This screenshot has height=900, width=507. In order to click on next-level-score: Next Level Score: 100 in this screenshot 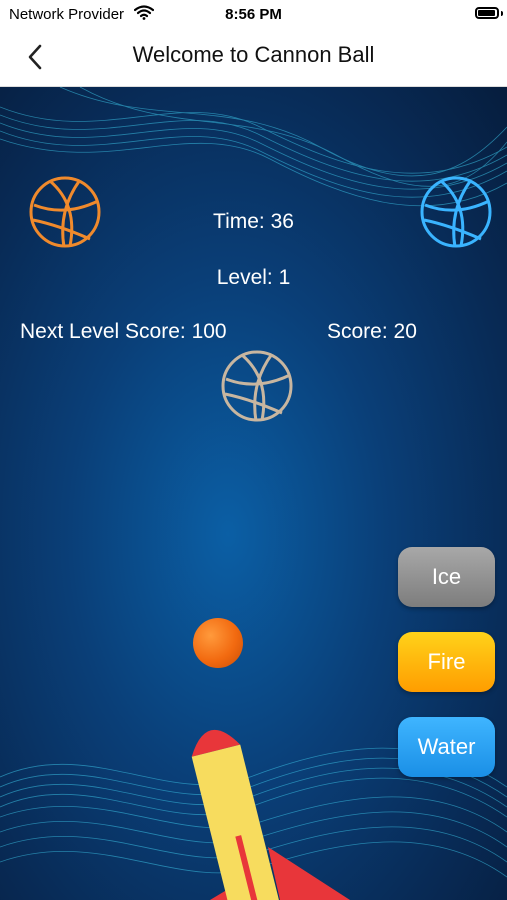, I will do `click(123, 331)`.